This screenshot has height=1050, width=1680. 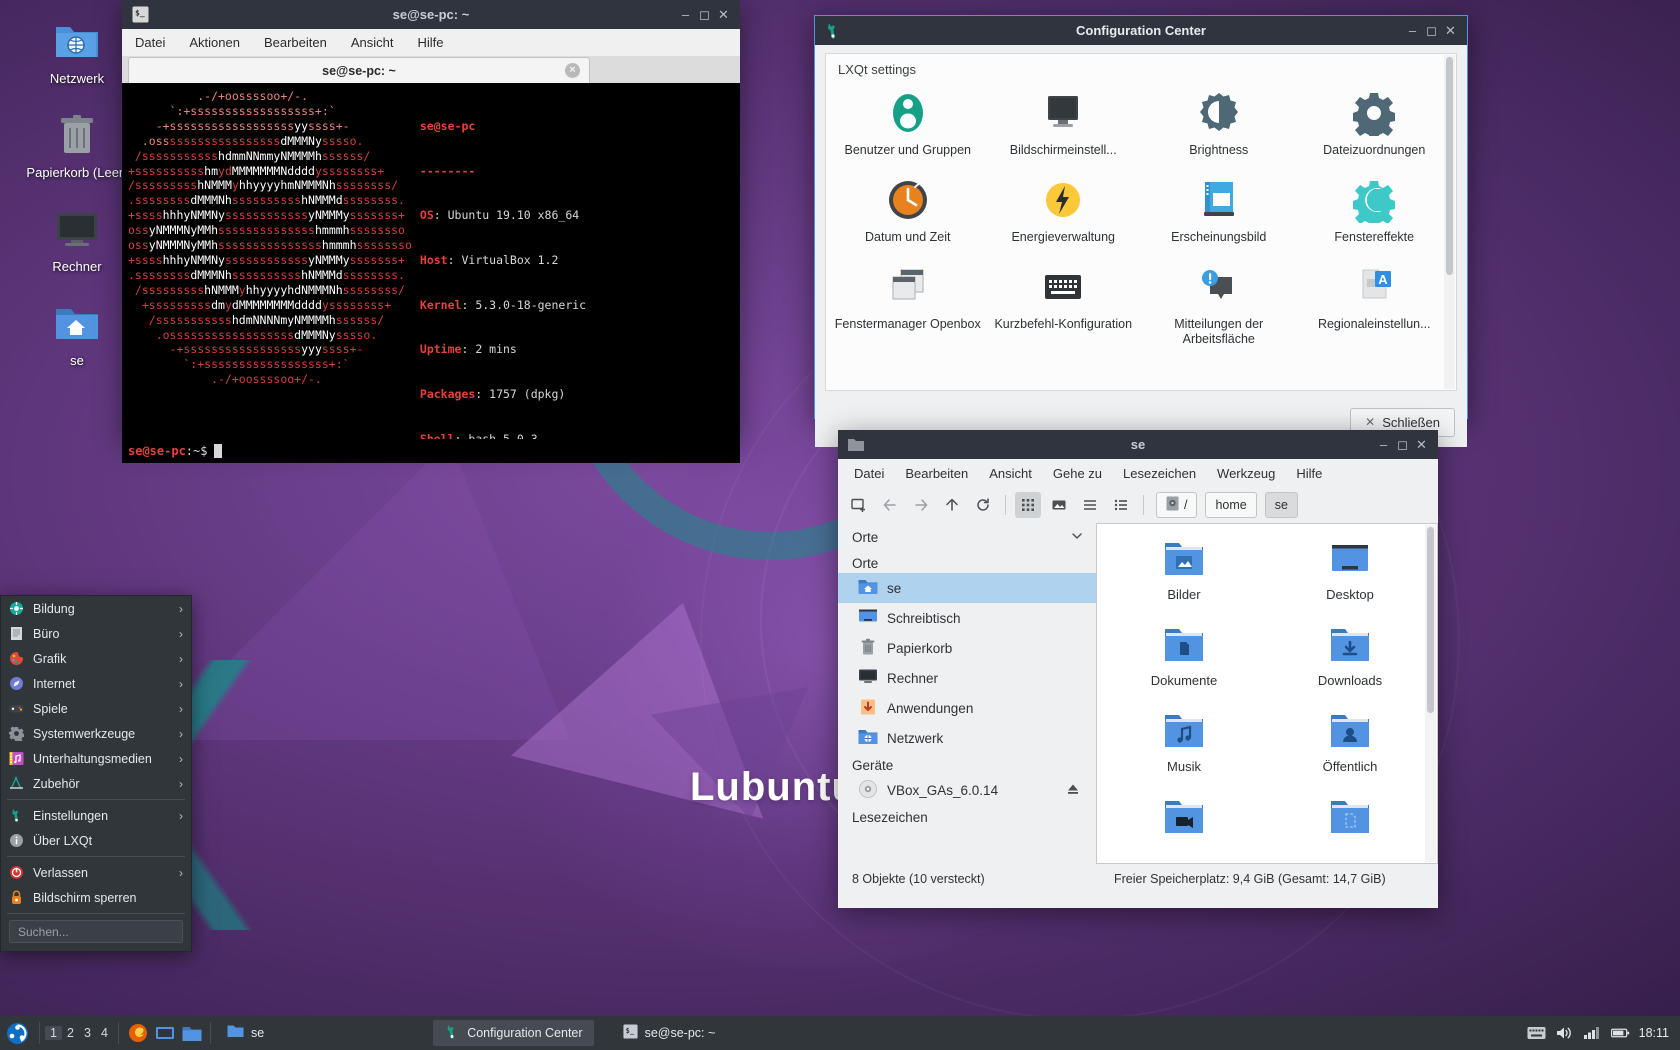 What do you see at coordinates (1246, 473) in the screenshot?
I see `menu-werkzeug: Werkzeug` at bounding box center [1246, 473].